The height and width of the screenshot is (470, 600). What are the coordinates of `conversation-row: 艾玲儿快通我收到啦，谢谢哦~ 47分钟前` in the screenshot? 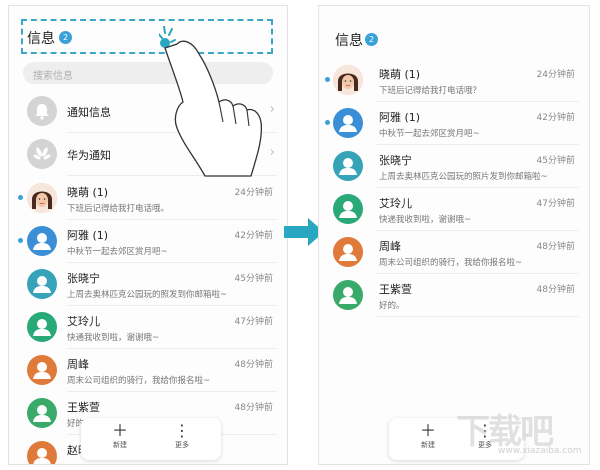 It's located at (148, 327).